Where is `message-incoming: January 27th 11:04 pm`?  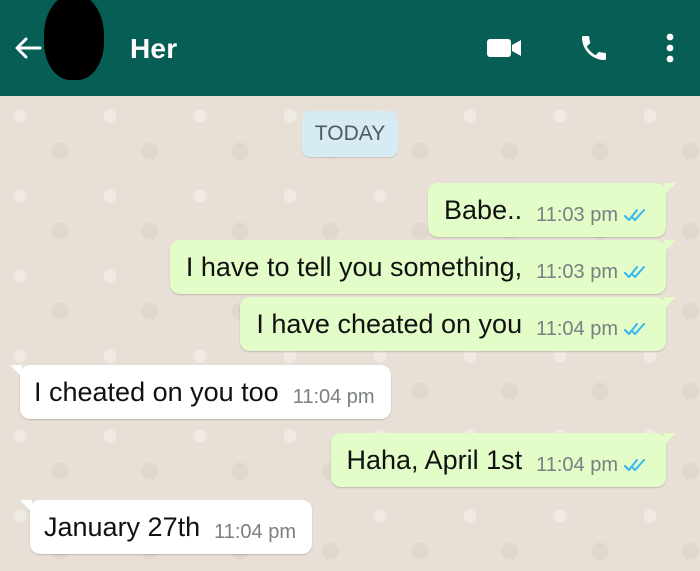 message-incoming: January 27th 11:04 pm is located at coordinates (166, 527).